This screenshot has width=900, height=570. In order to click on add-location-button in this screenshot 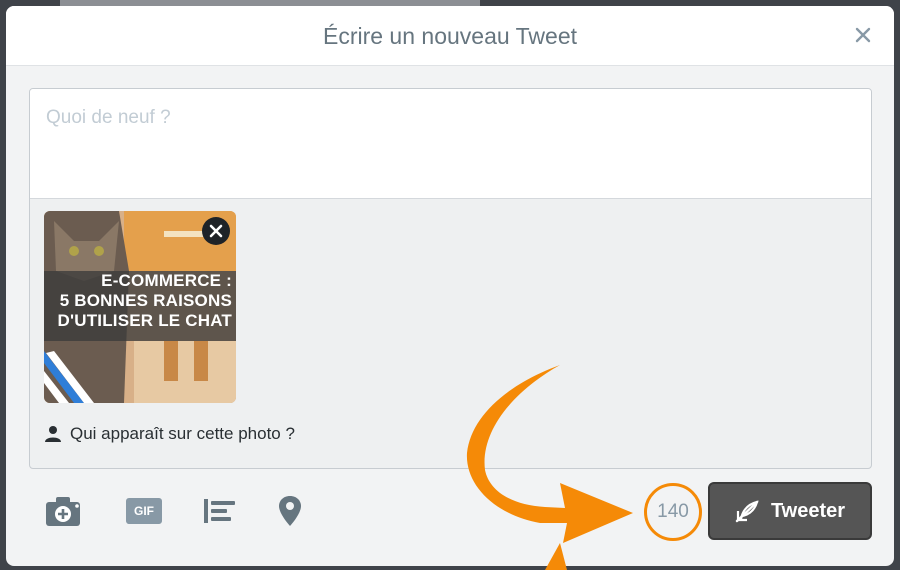, I will do `click(290, 511)`.